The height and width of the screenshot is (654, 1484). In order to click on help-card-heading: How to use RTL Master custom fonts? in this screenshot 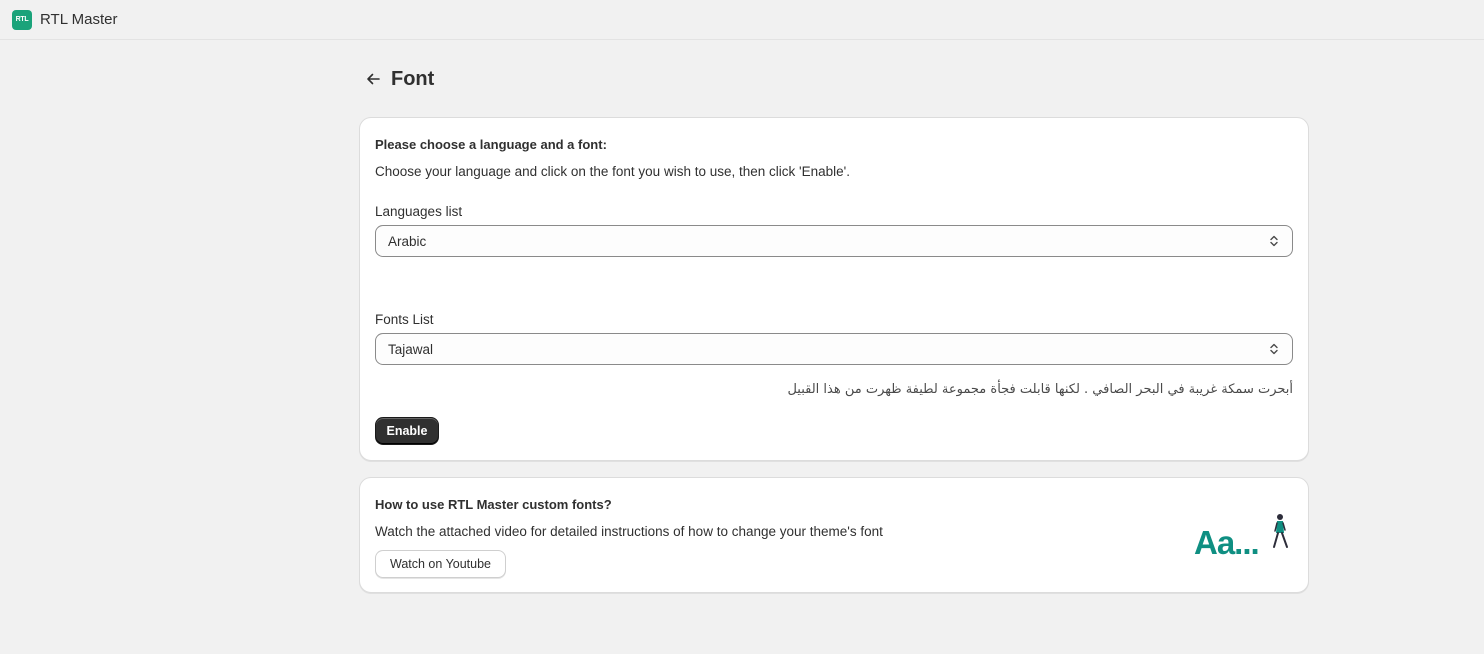, I will do `click(493, 504)`.